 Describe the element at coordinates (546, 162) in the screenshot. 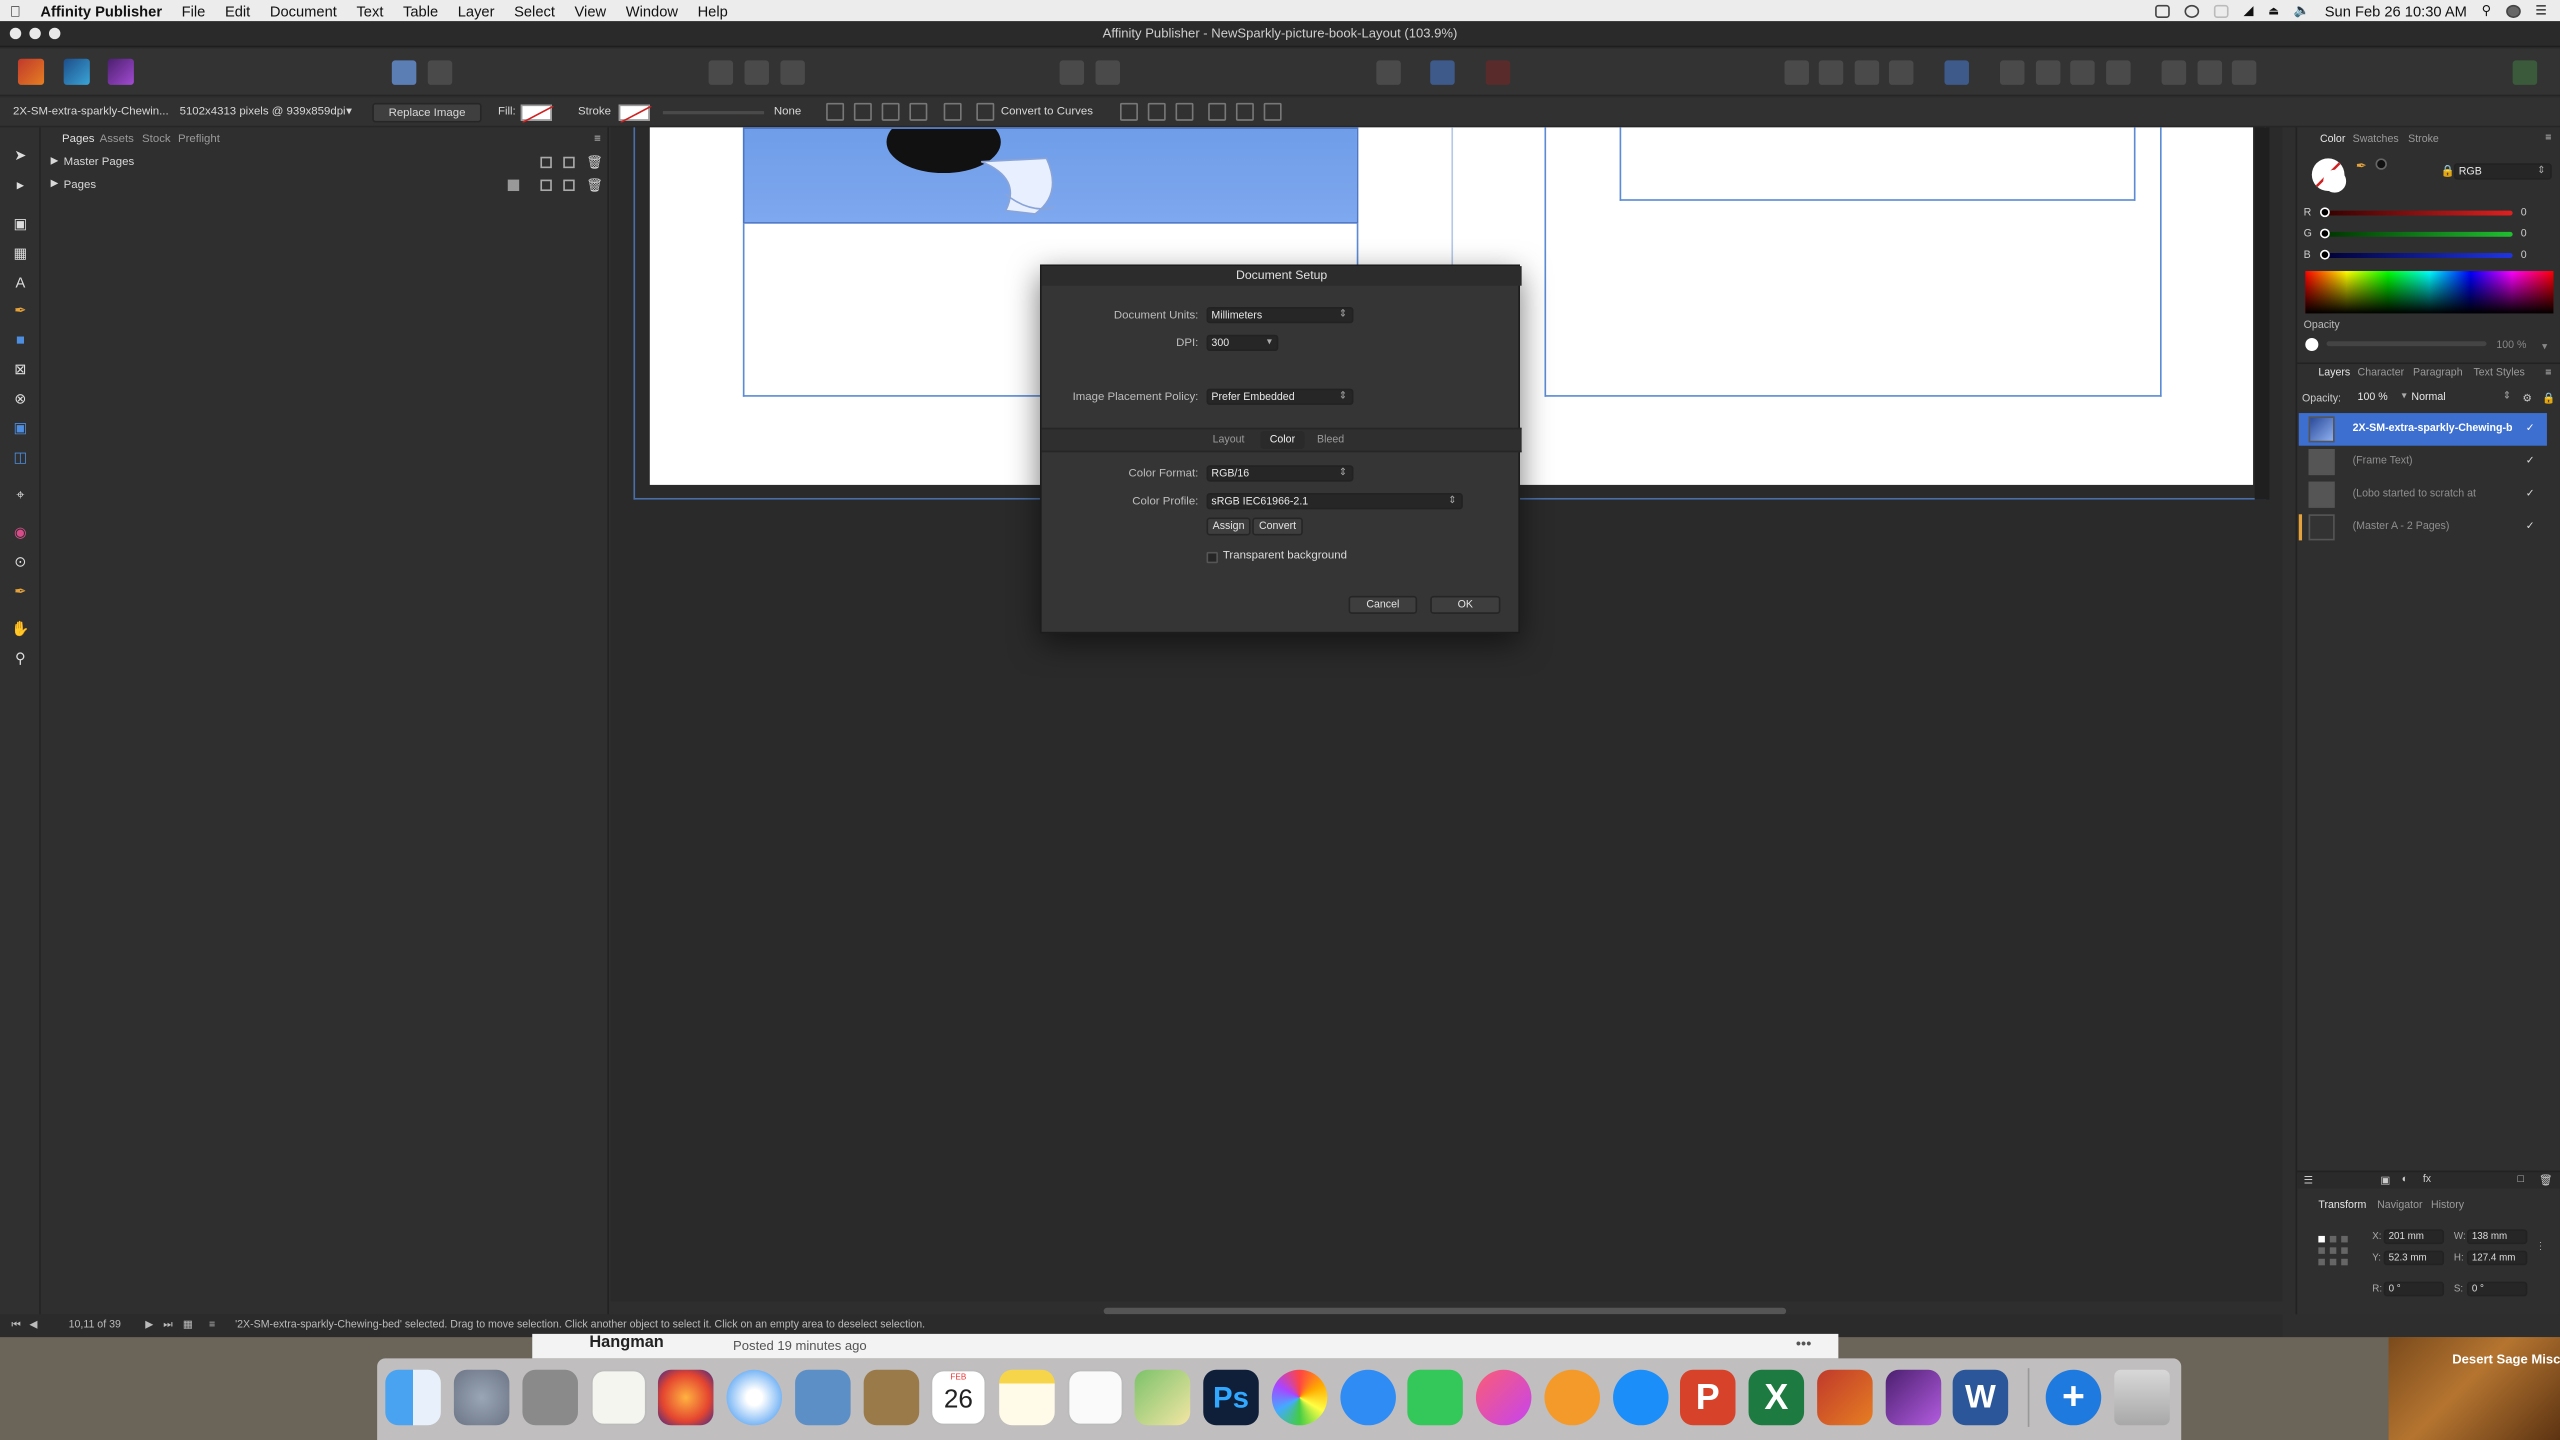

I see `insert-master-icon` at that location.